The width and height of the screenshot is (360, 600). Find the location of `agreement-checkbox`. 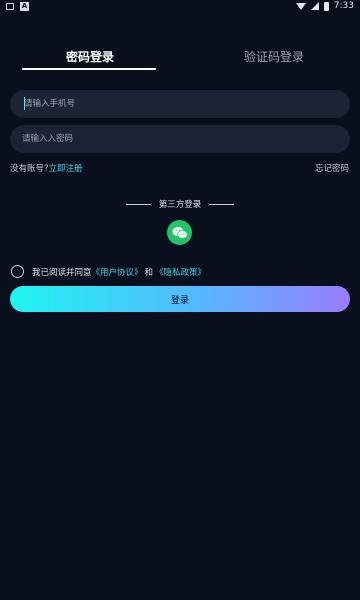

agreement-checkbox is located at coordinates (17, 271).